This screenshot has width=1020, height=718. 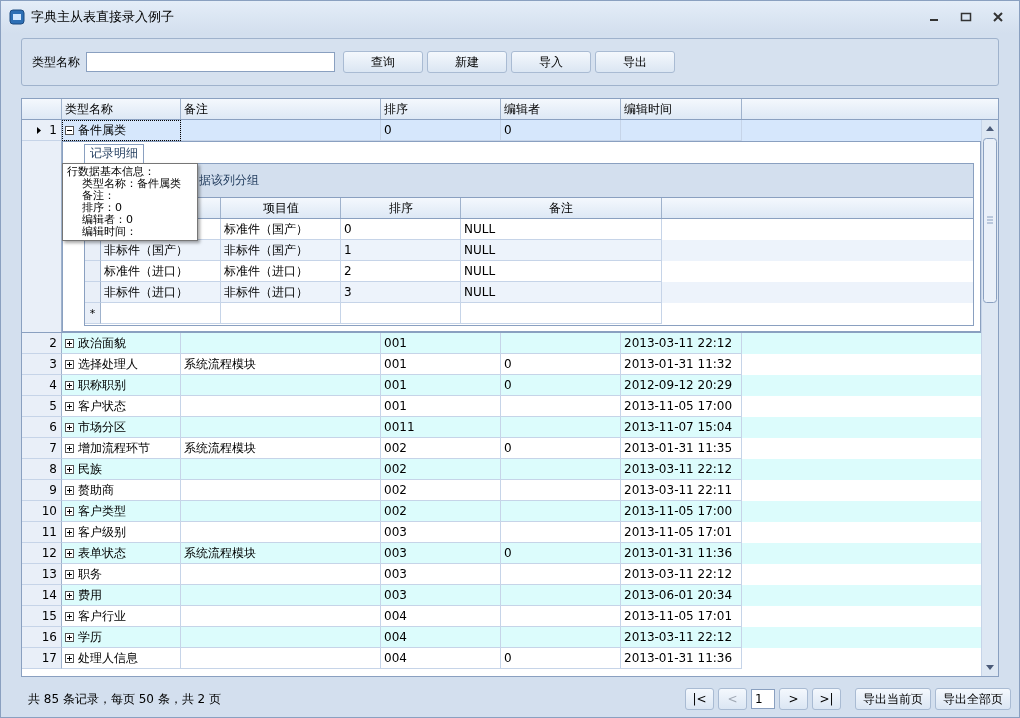 I want to click on row-number: 8, so click(x=53, y=469).